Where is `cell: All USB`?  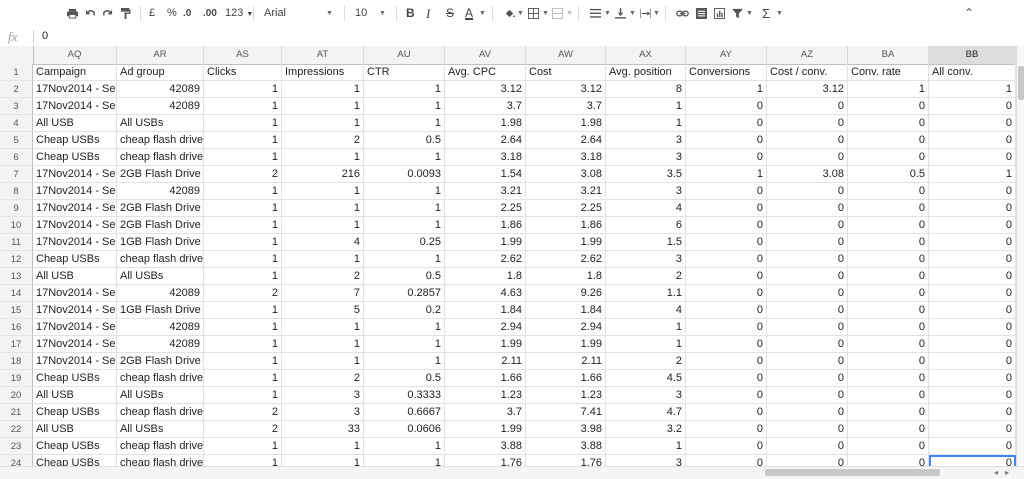 cell: All USB is located at coordinates (75, 276).